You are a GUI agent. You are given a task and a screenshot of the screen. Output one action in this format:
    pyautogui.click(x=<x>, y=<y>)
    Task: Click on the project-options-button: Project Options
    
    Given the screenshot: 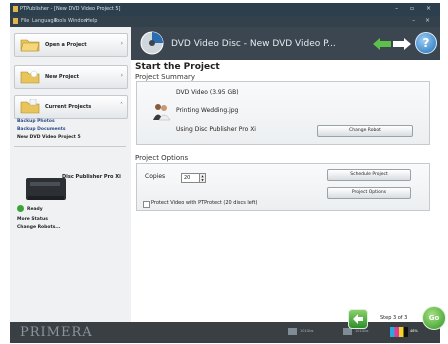 What is the action you would take?
    pyautogui.click(x=369, y=193)
    